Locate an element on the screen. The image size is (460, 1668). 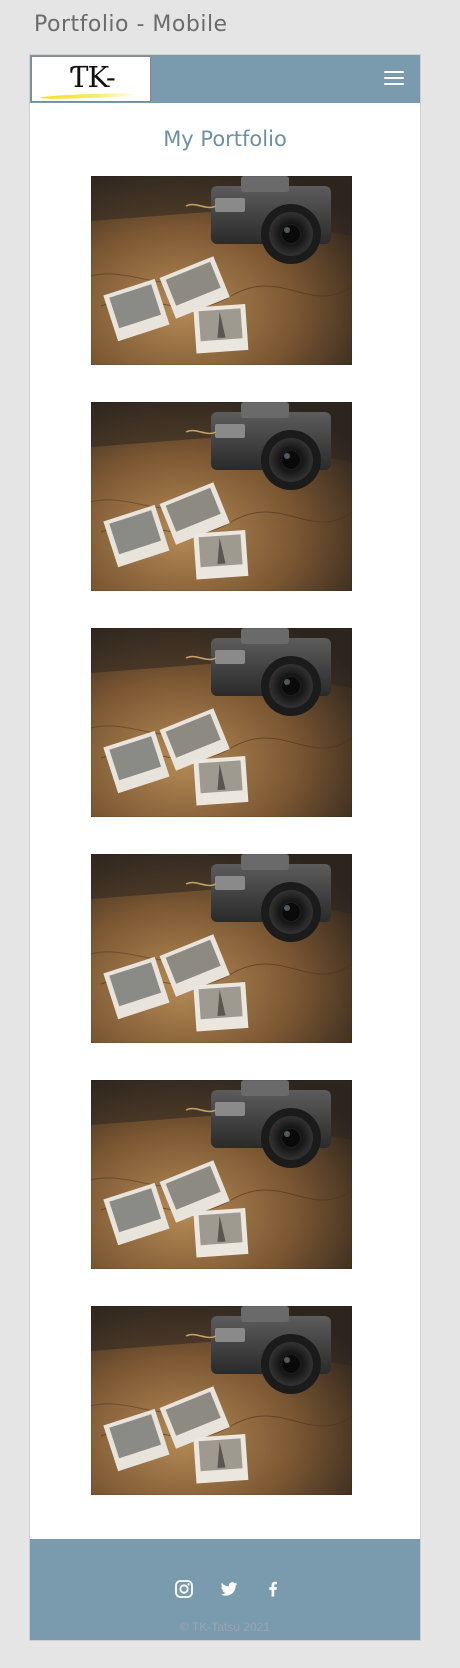
footer: © TK-Tatsu 2021 is located at coordinates (225, 1589).